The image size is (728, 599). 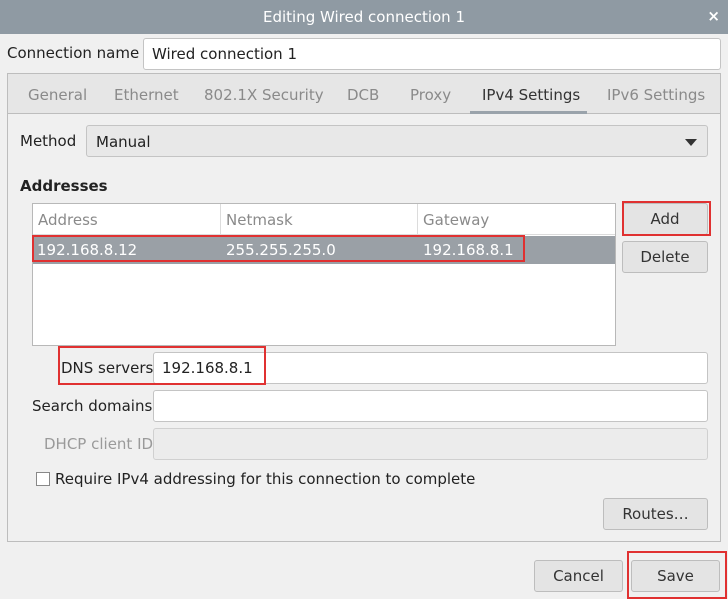 I want to click on method-label: Method, so click(x=48, y=141).